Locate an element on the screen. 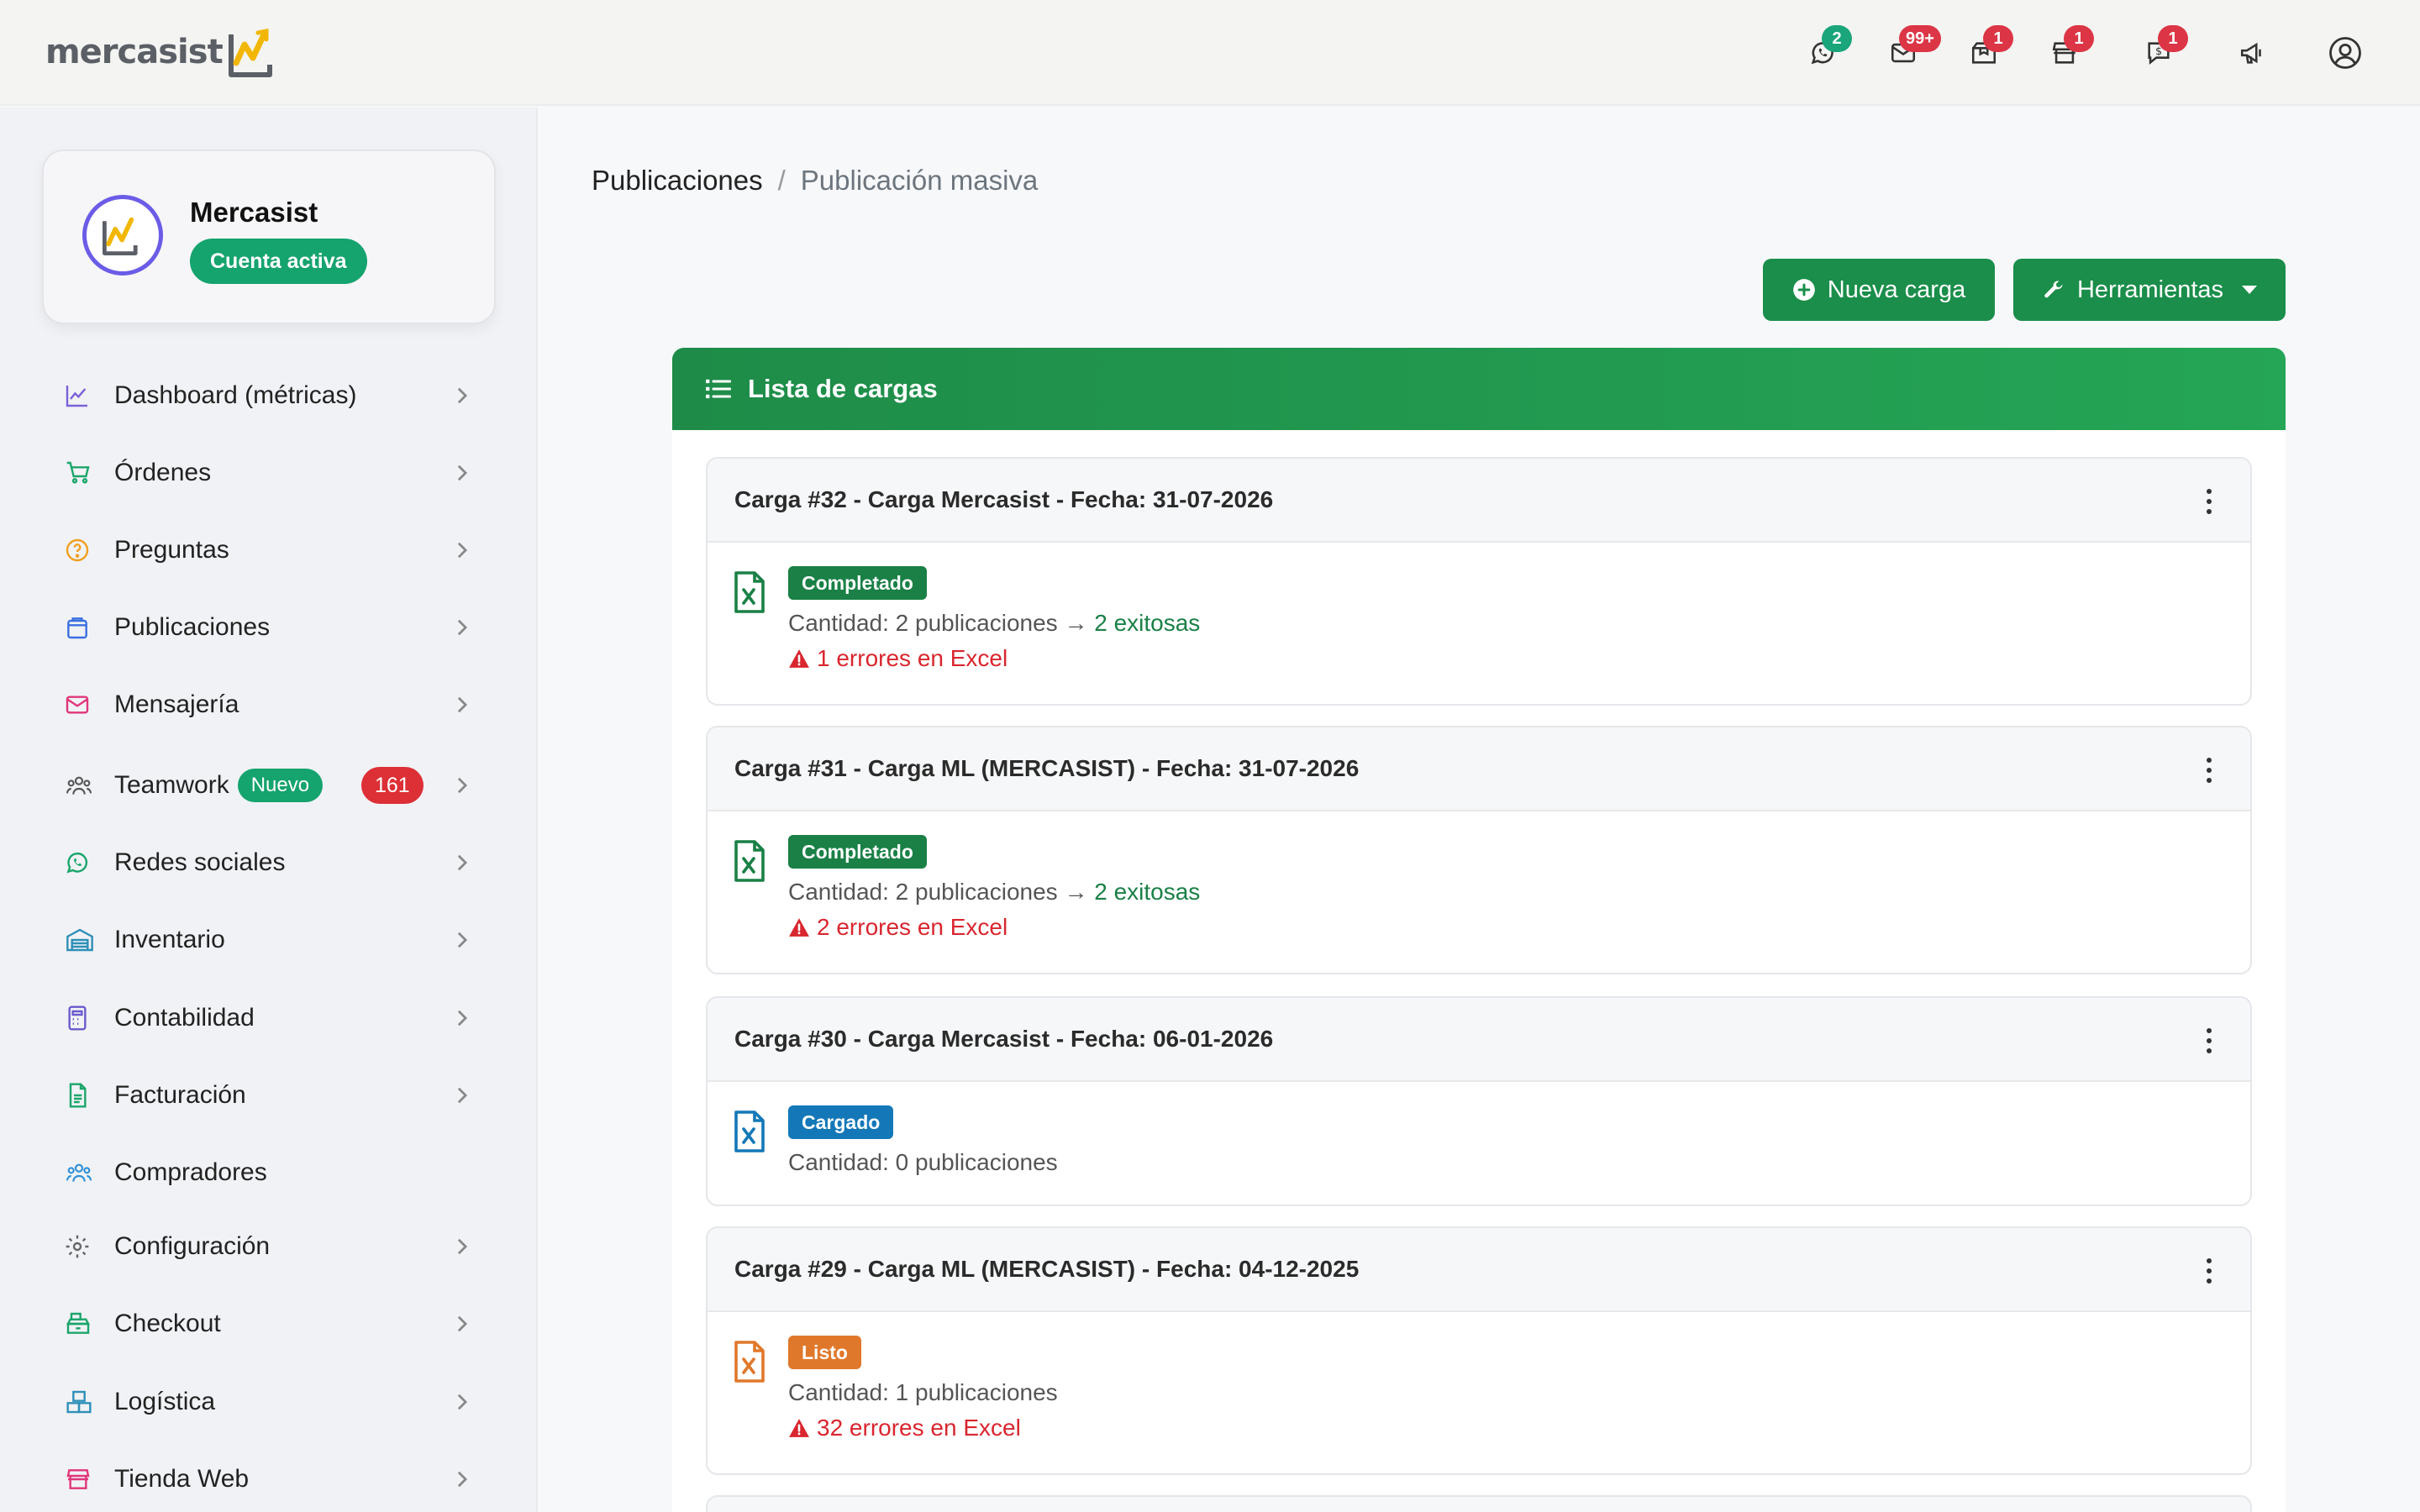  excel-errors: 2 errores en Excel is located at coordinates (1519, 927).